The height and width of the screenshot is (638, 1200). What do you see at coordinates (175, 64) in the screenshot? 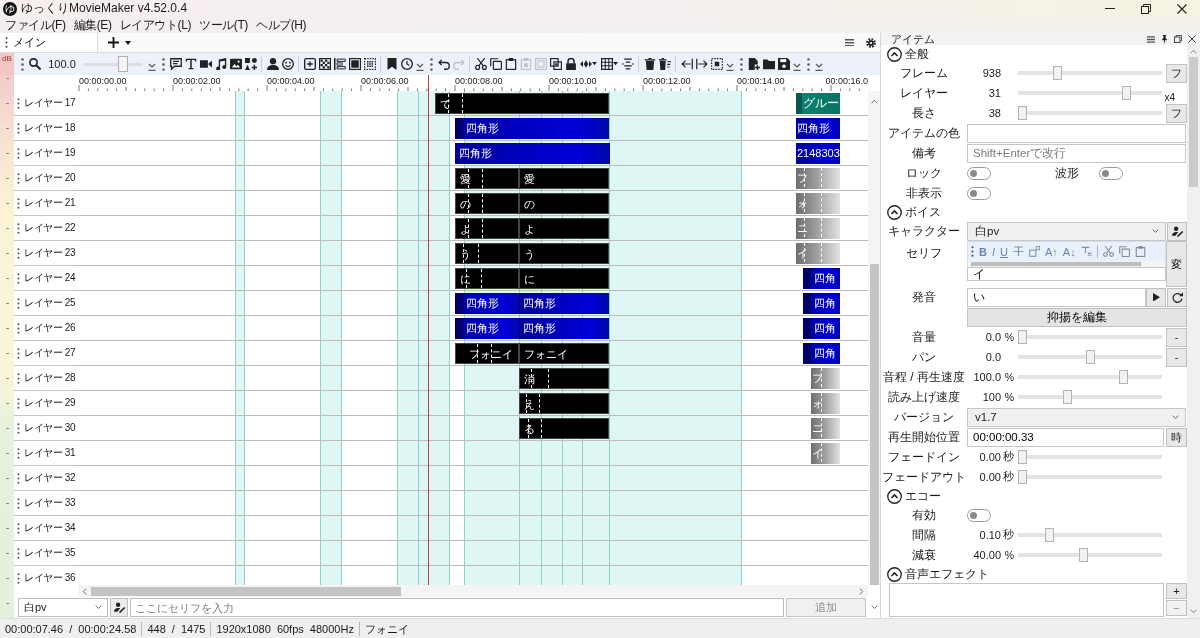
I see `comment-icon` at bounding box center [175, 64].